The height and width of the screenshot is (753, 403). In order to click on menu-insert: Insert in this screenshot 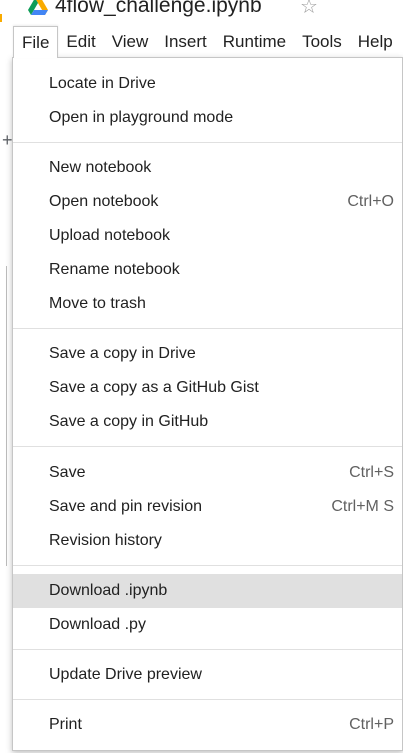, I will do `click(185, 42)`.